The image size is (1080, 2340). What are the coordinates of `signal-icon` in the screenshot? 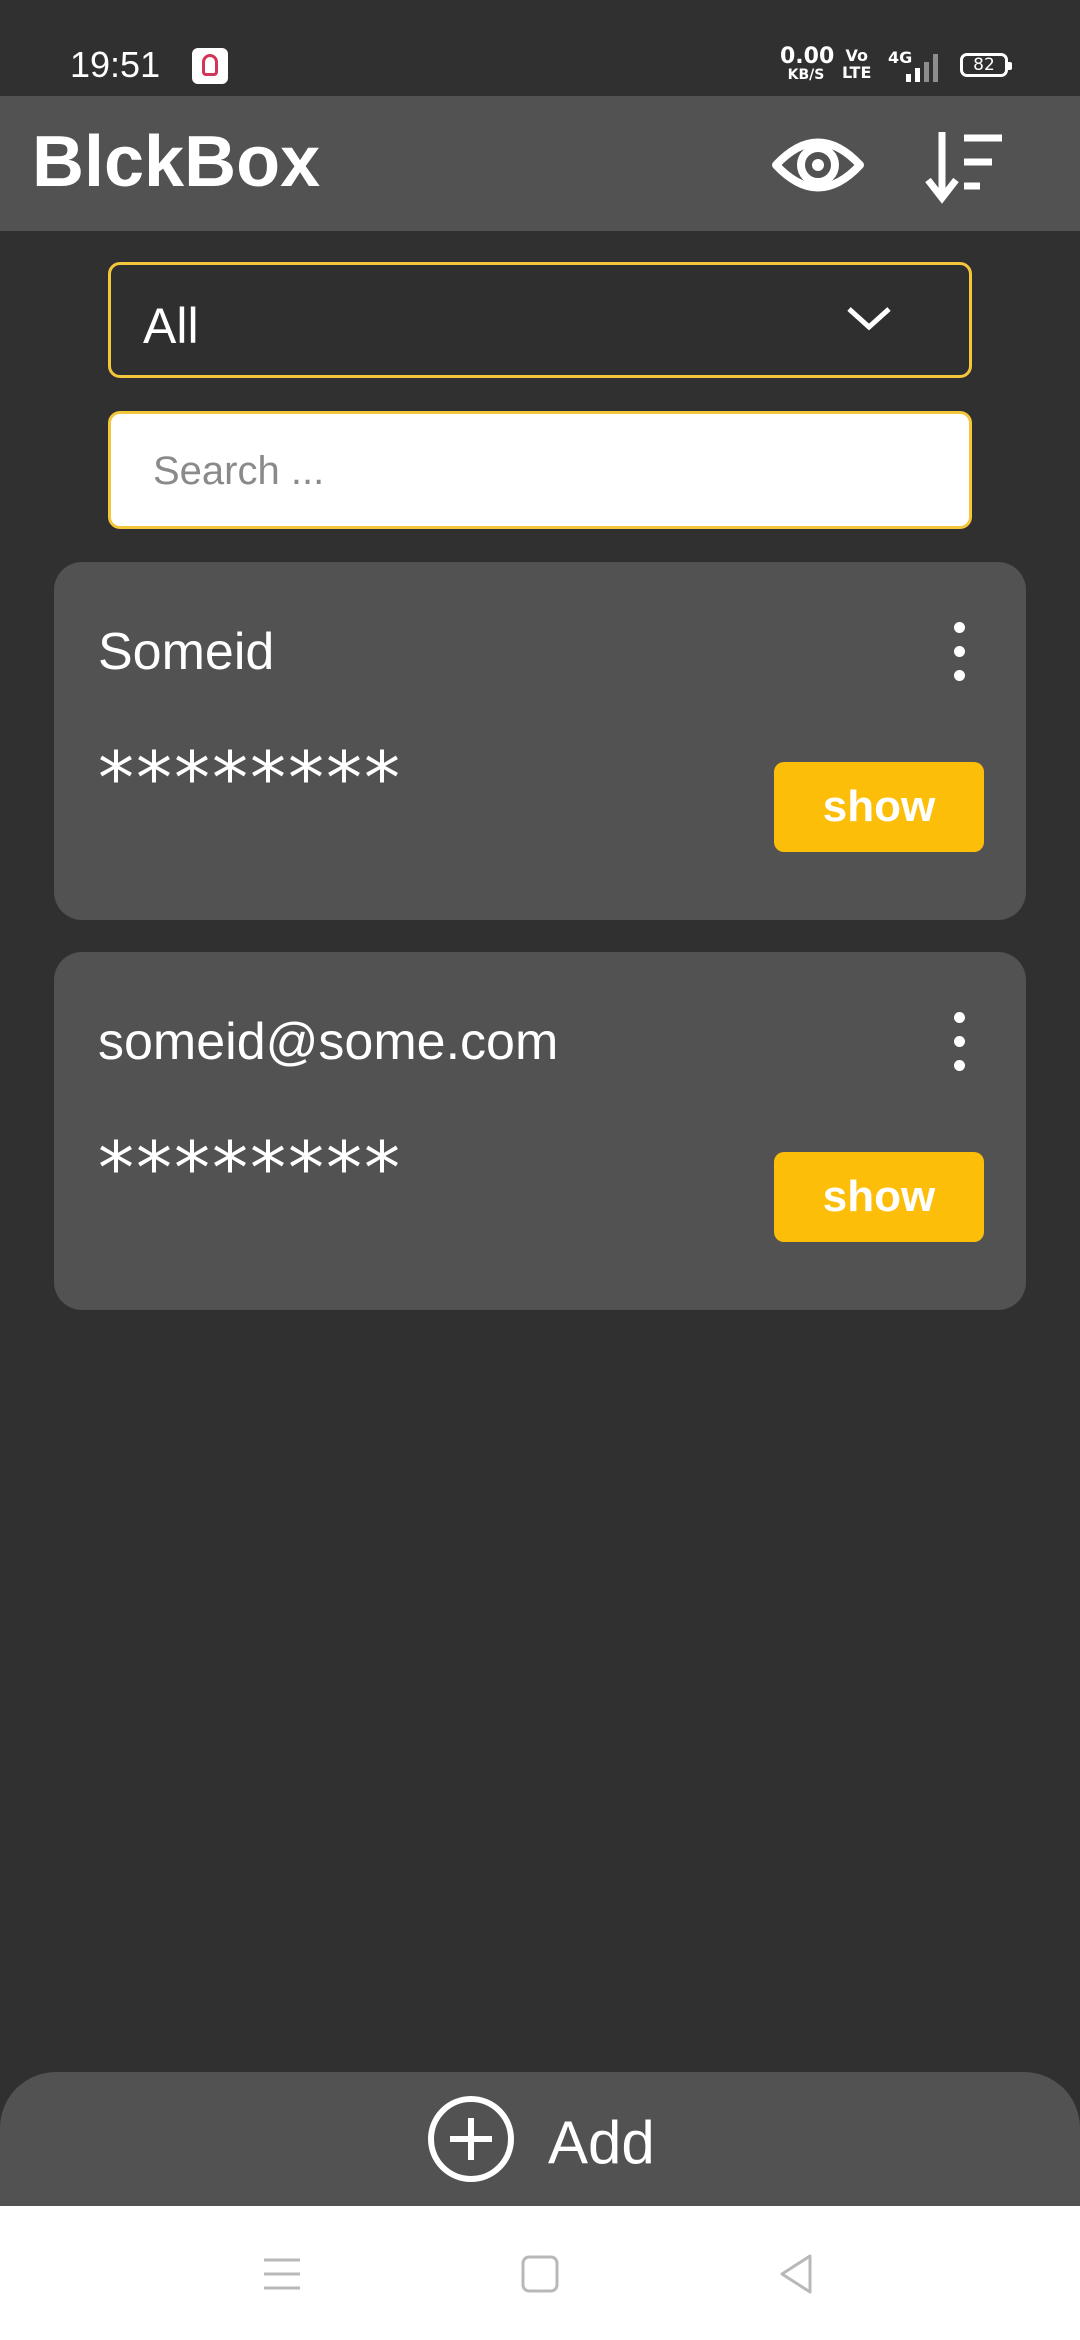 It's located at (925, 67).